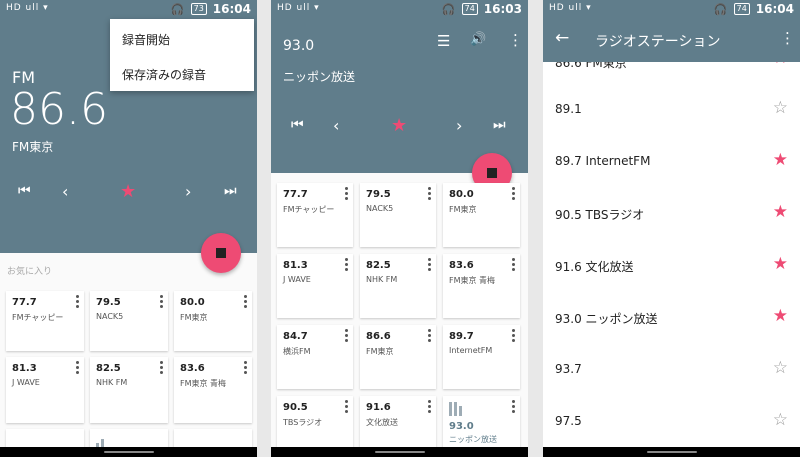 The image size is (800, 457). I want to click on status-bar: HD ull ▾ 🎧 73 16:04, so click(128, 9).